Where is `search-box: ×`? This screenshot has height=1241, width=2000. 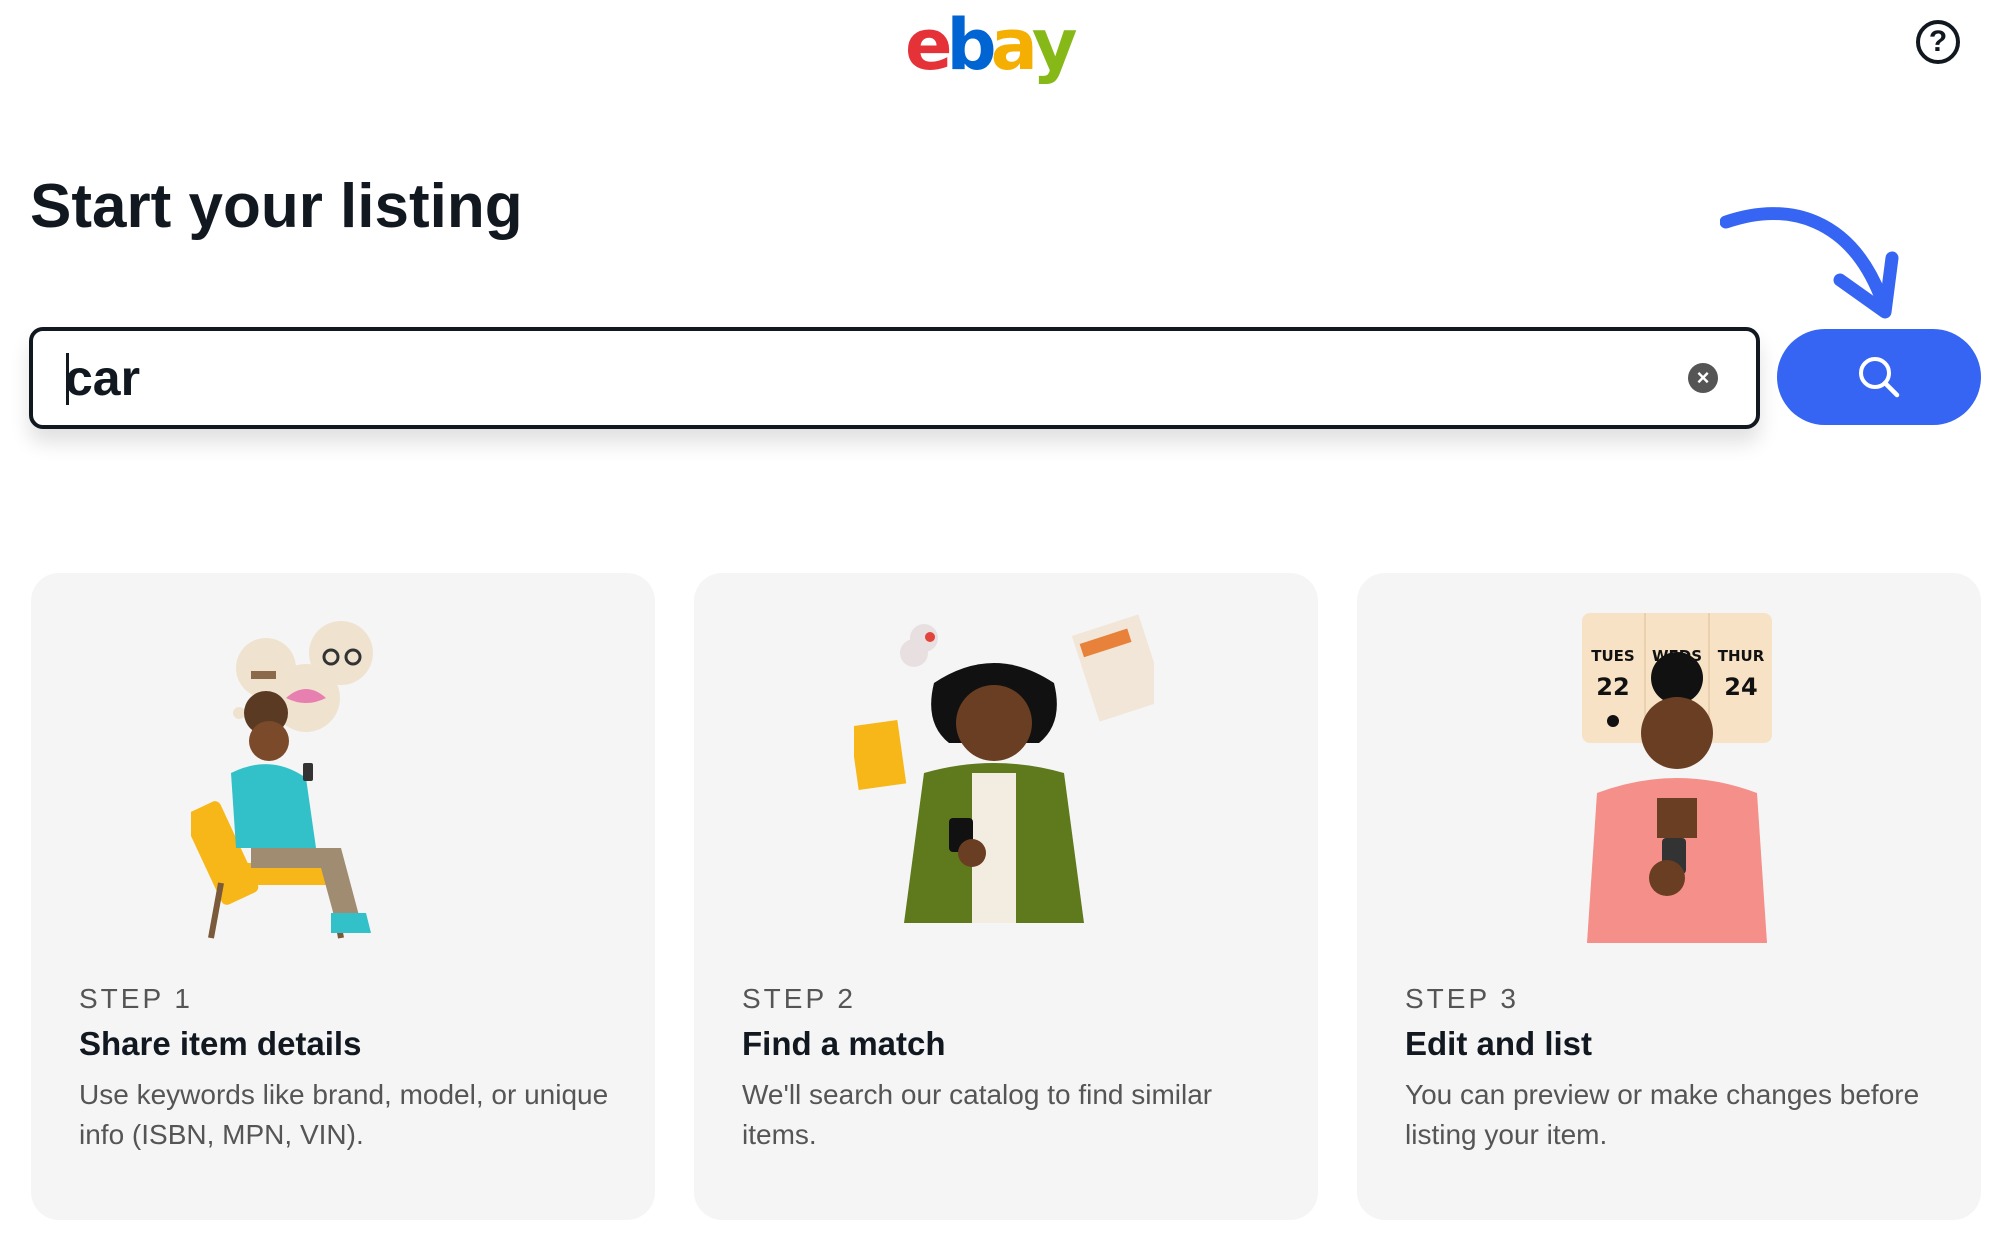
search-box: × is located at coordinates (894, 378).